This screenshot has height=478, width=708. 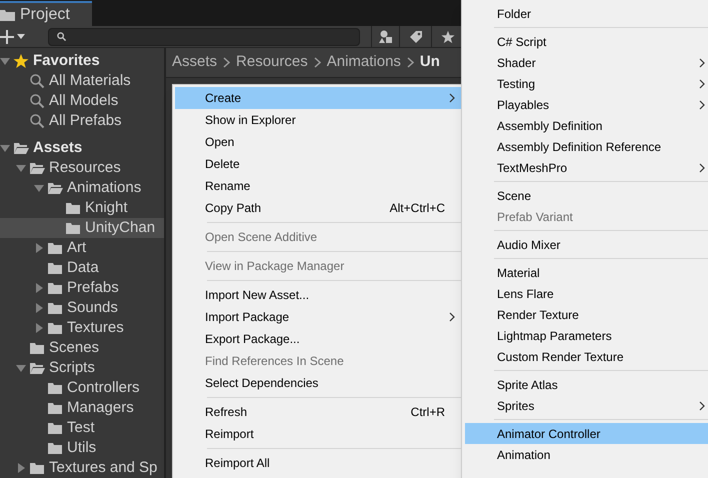 I want to click on menu-item: Open, so click(x=318, y=142).